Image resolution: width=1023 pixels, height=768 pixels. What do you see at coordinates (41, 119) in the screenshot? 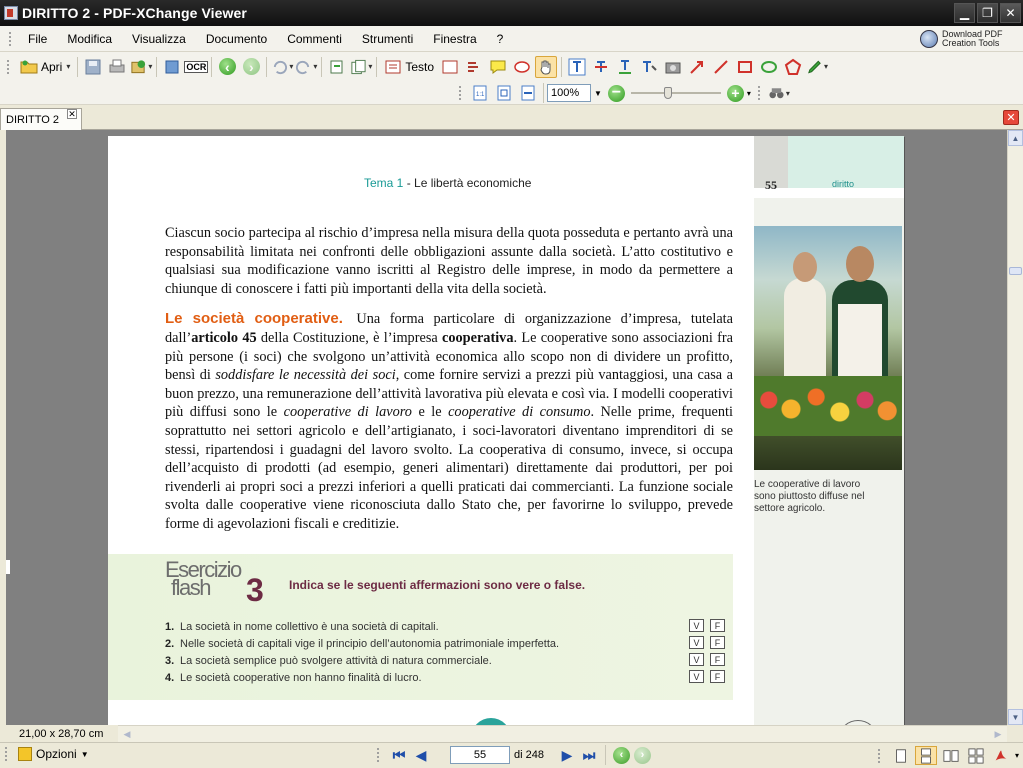
I see `document-tab: DIRITTO 2 ✕` at bounding box center [41, 119].